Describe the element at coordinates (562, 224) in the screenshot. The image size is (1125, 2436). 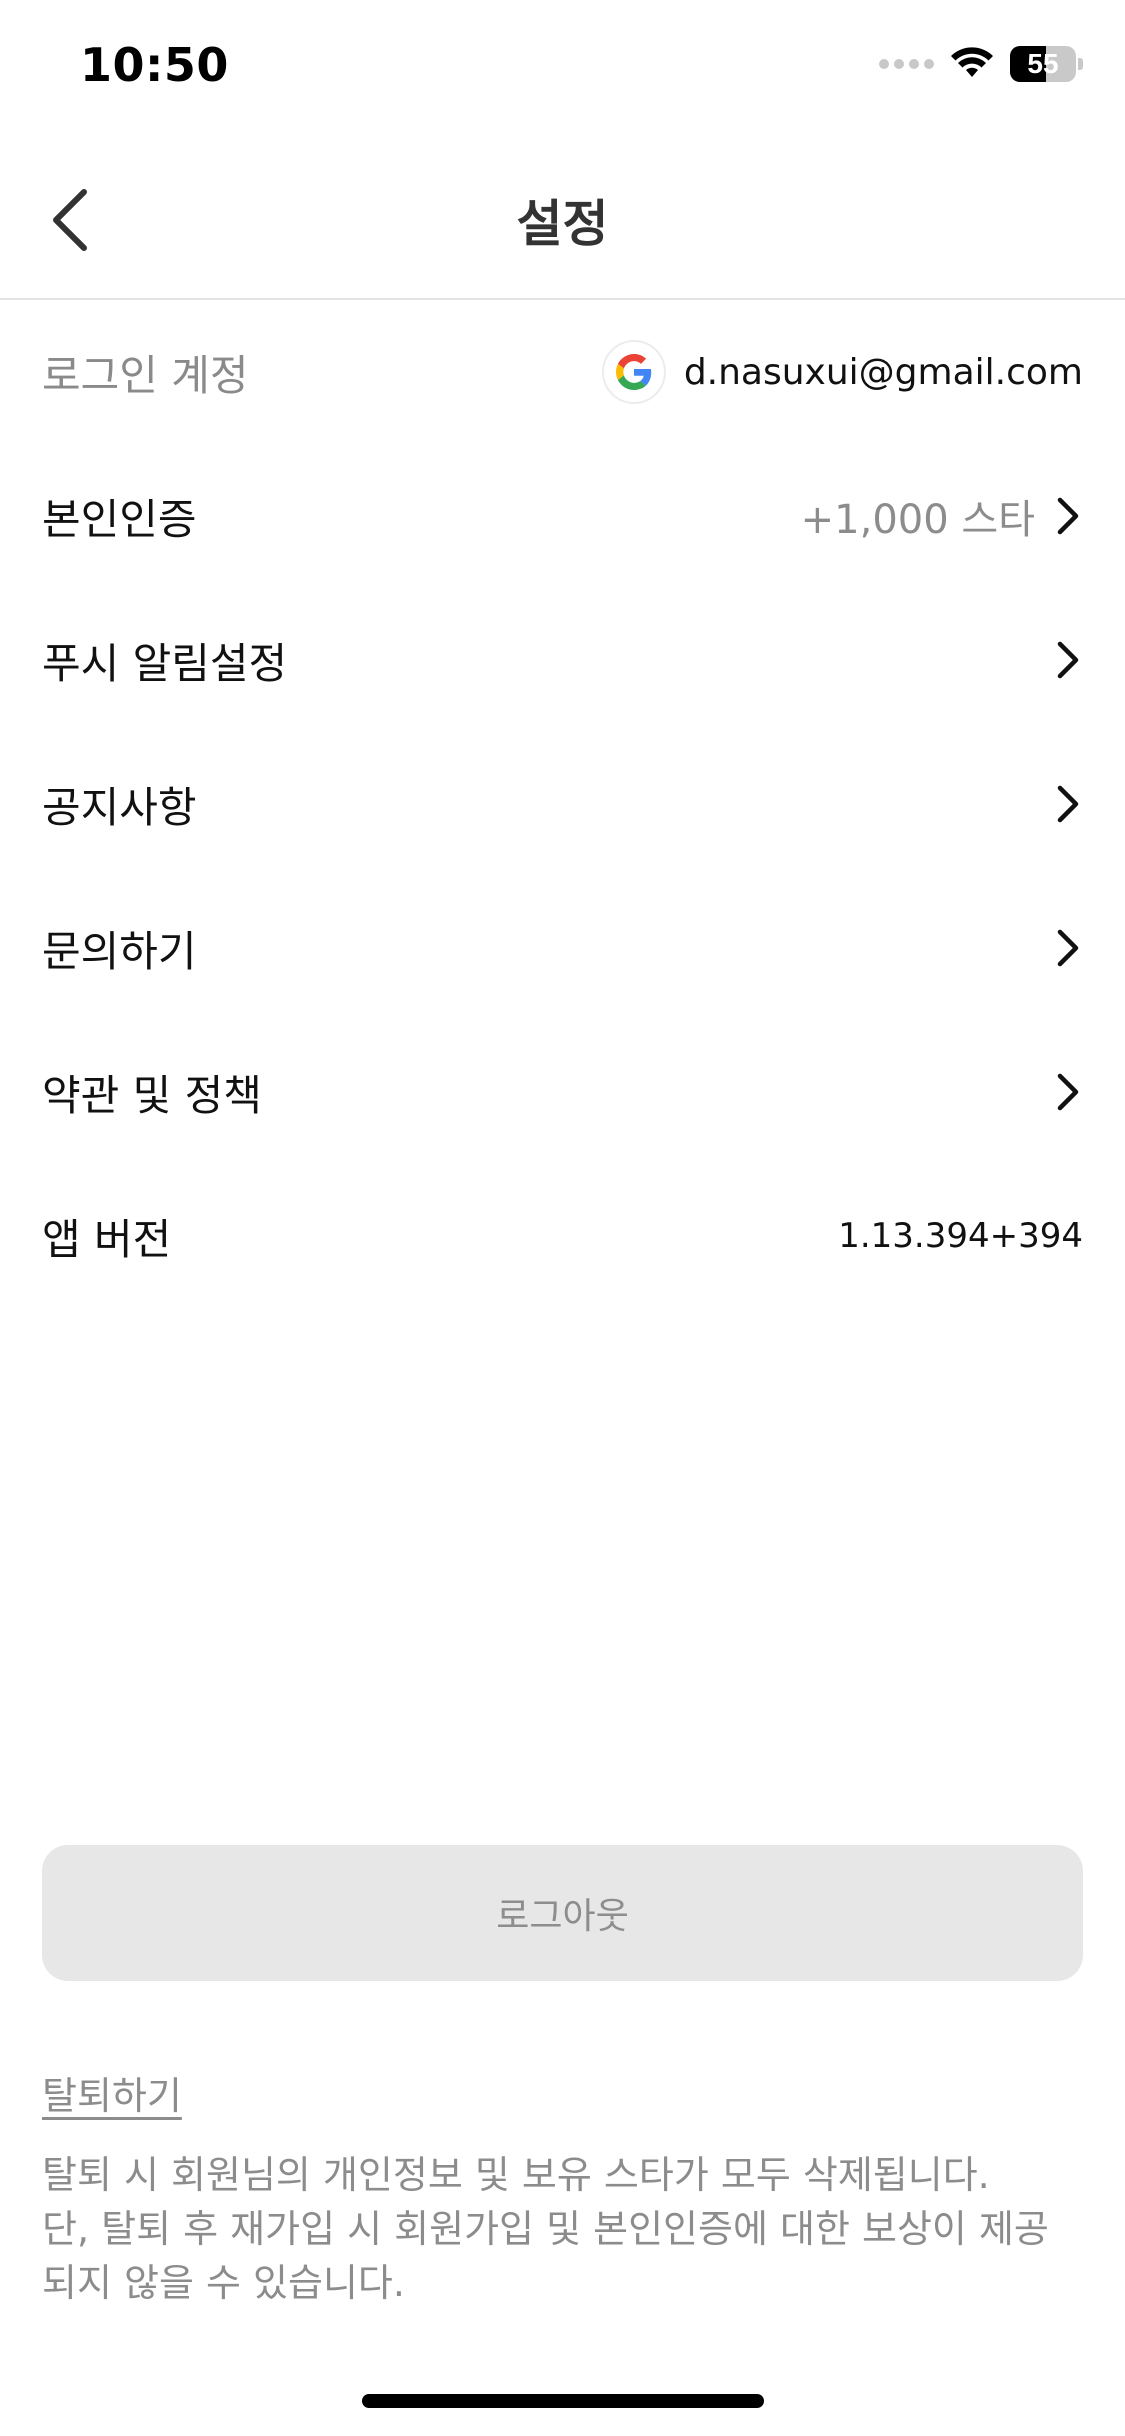
I see `page-title: 설정` at that location.